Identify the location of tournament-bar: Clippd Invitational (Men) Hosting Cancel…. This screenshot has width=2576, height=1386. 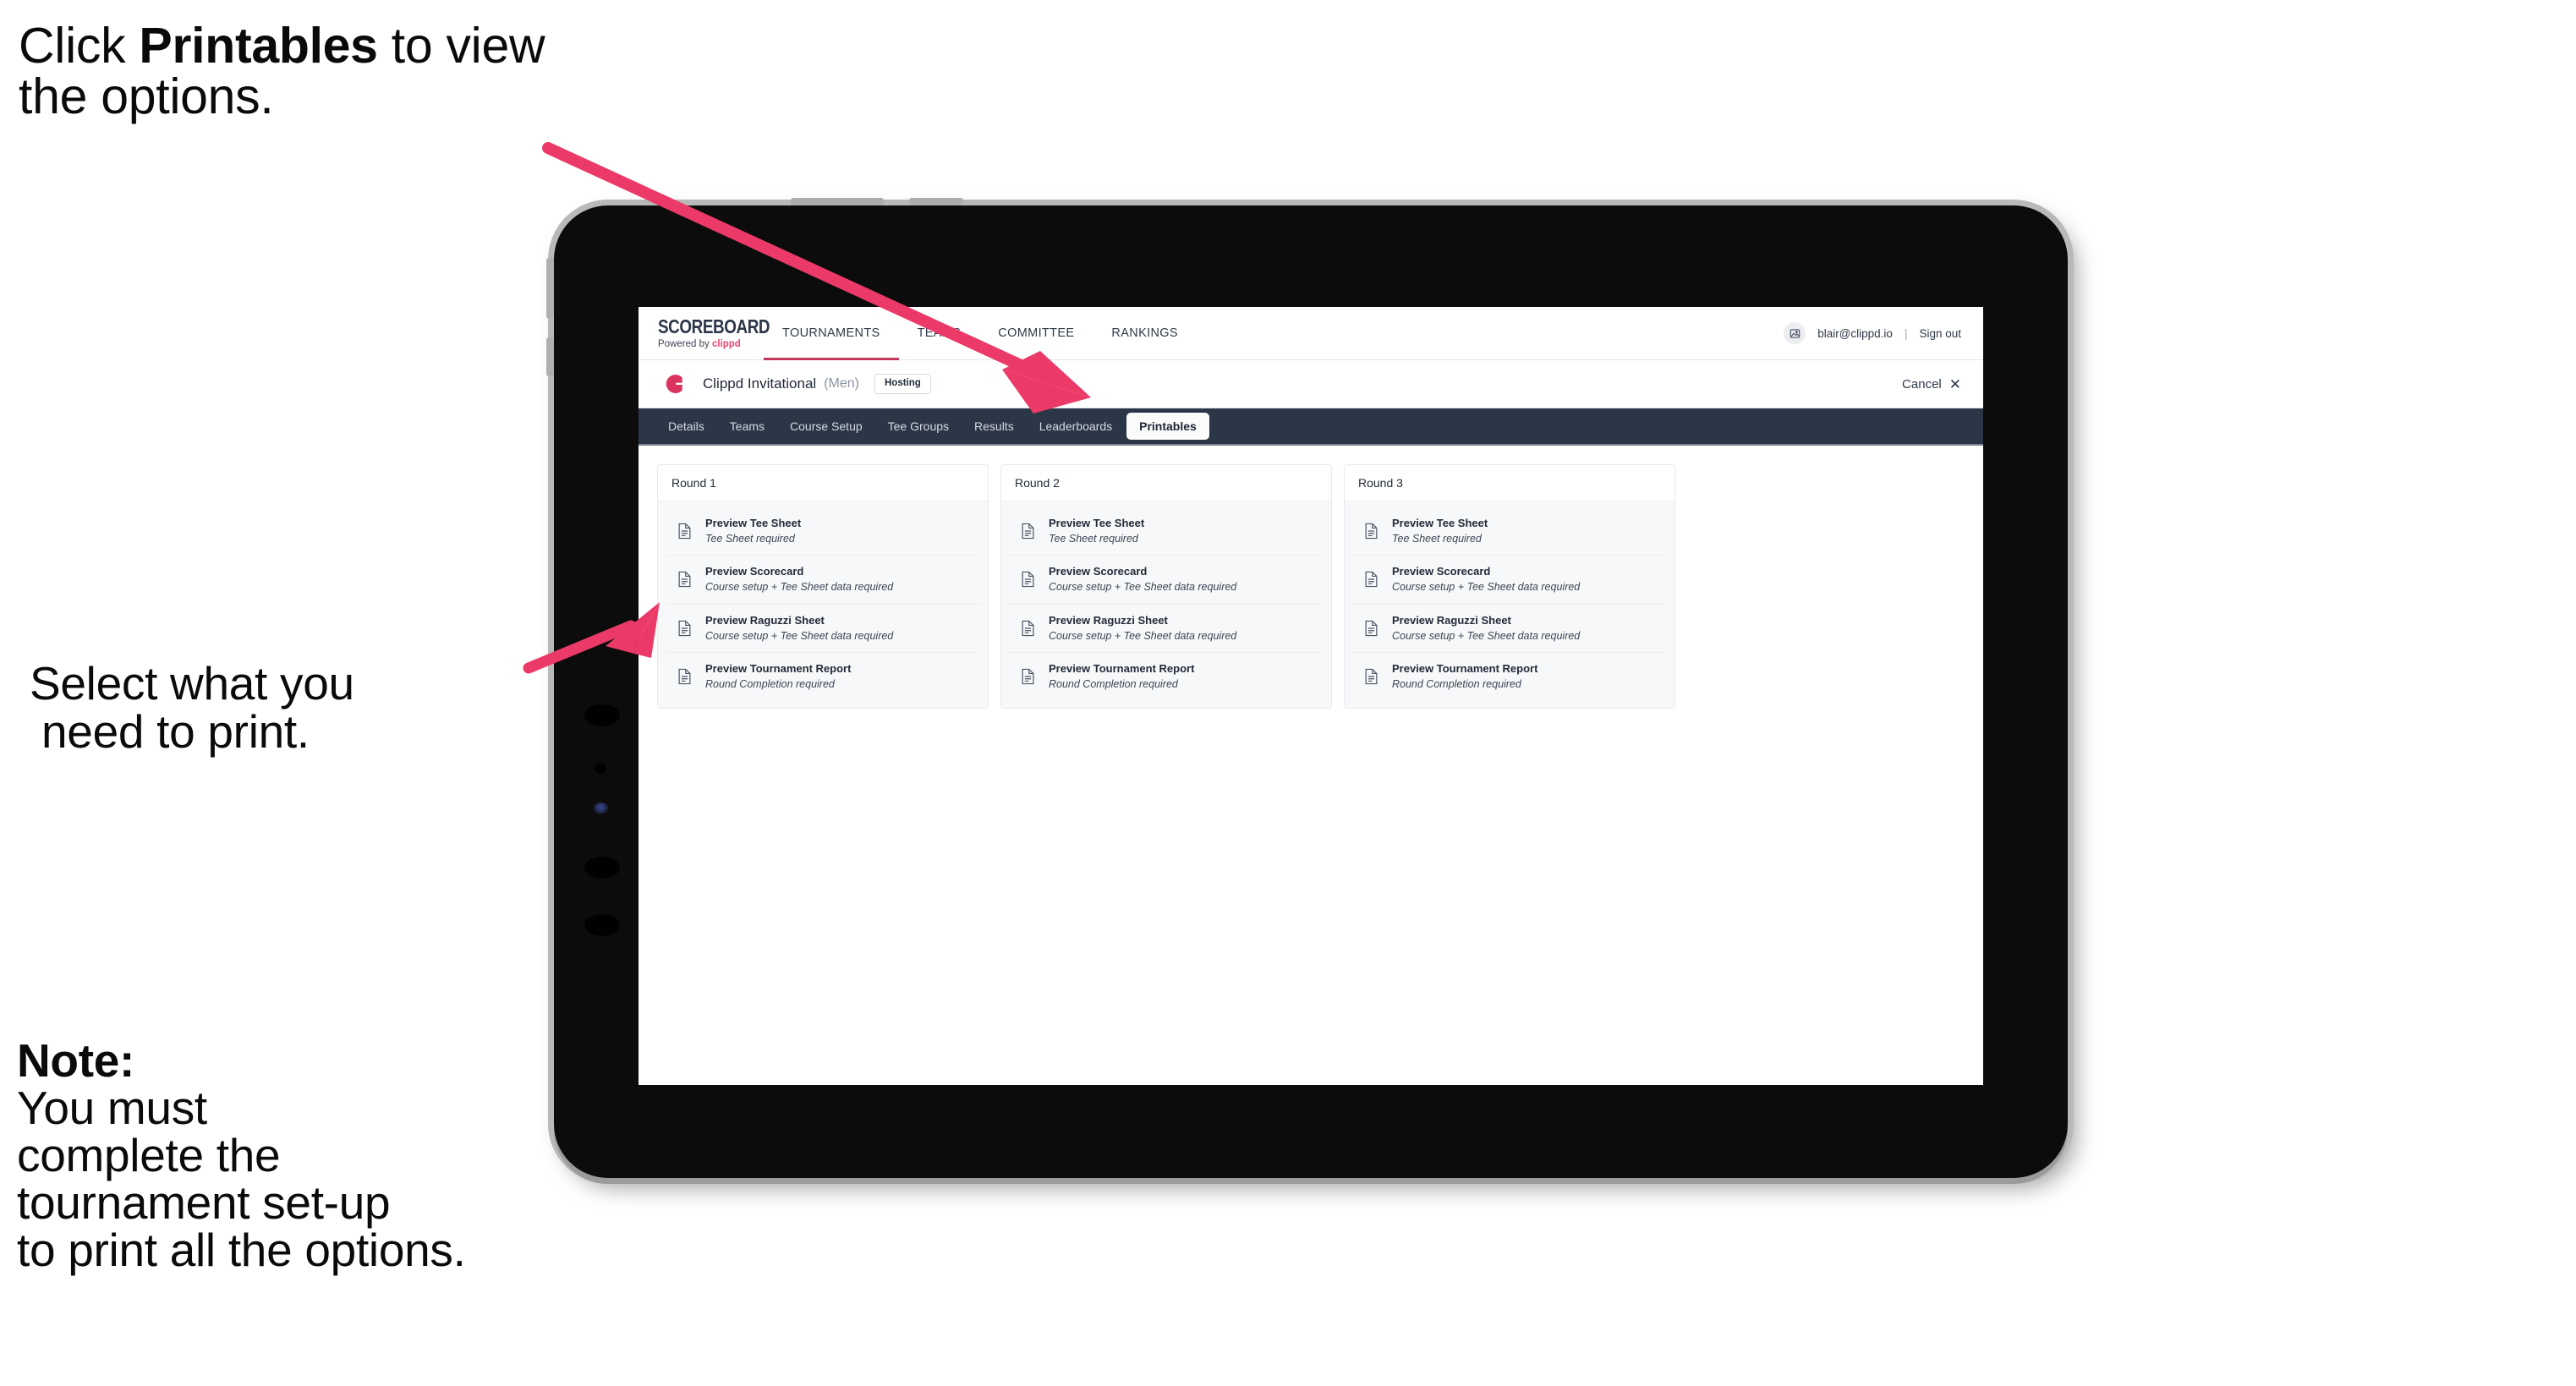
(1311, 384).